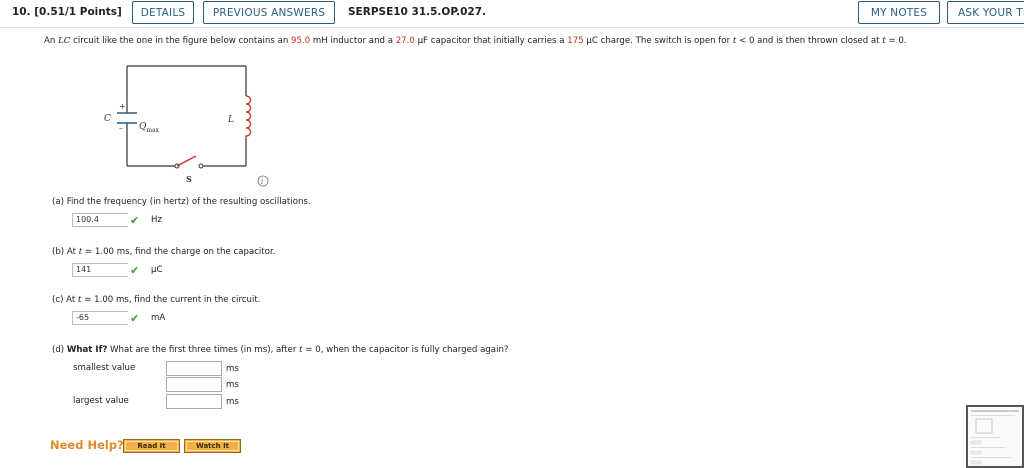  Describe the element at coordinates (59, 350) in the screenshot. I see `prompt-text: (d)` at that location.